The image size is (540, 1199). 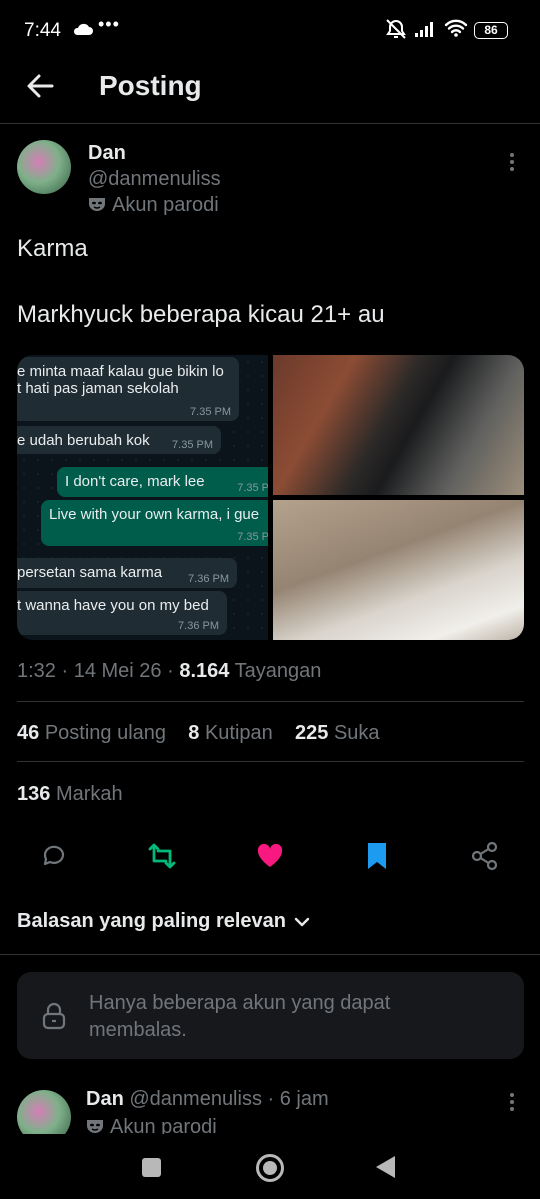 I want to click on chat-bubble: I don't care, mark lee 7.35 P, so click(x=162, y=482).